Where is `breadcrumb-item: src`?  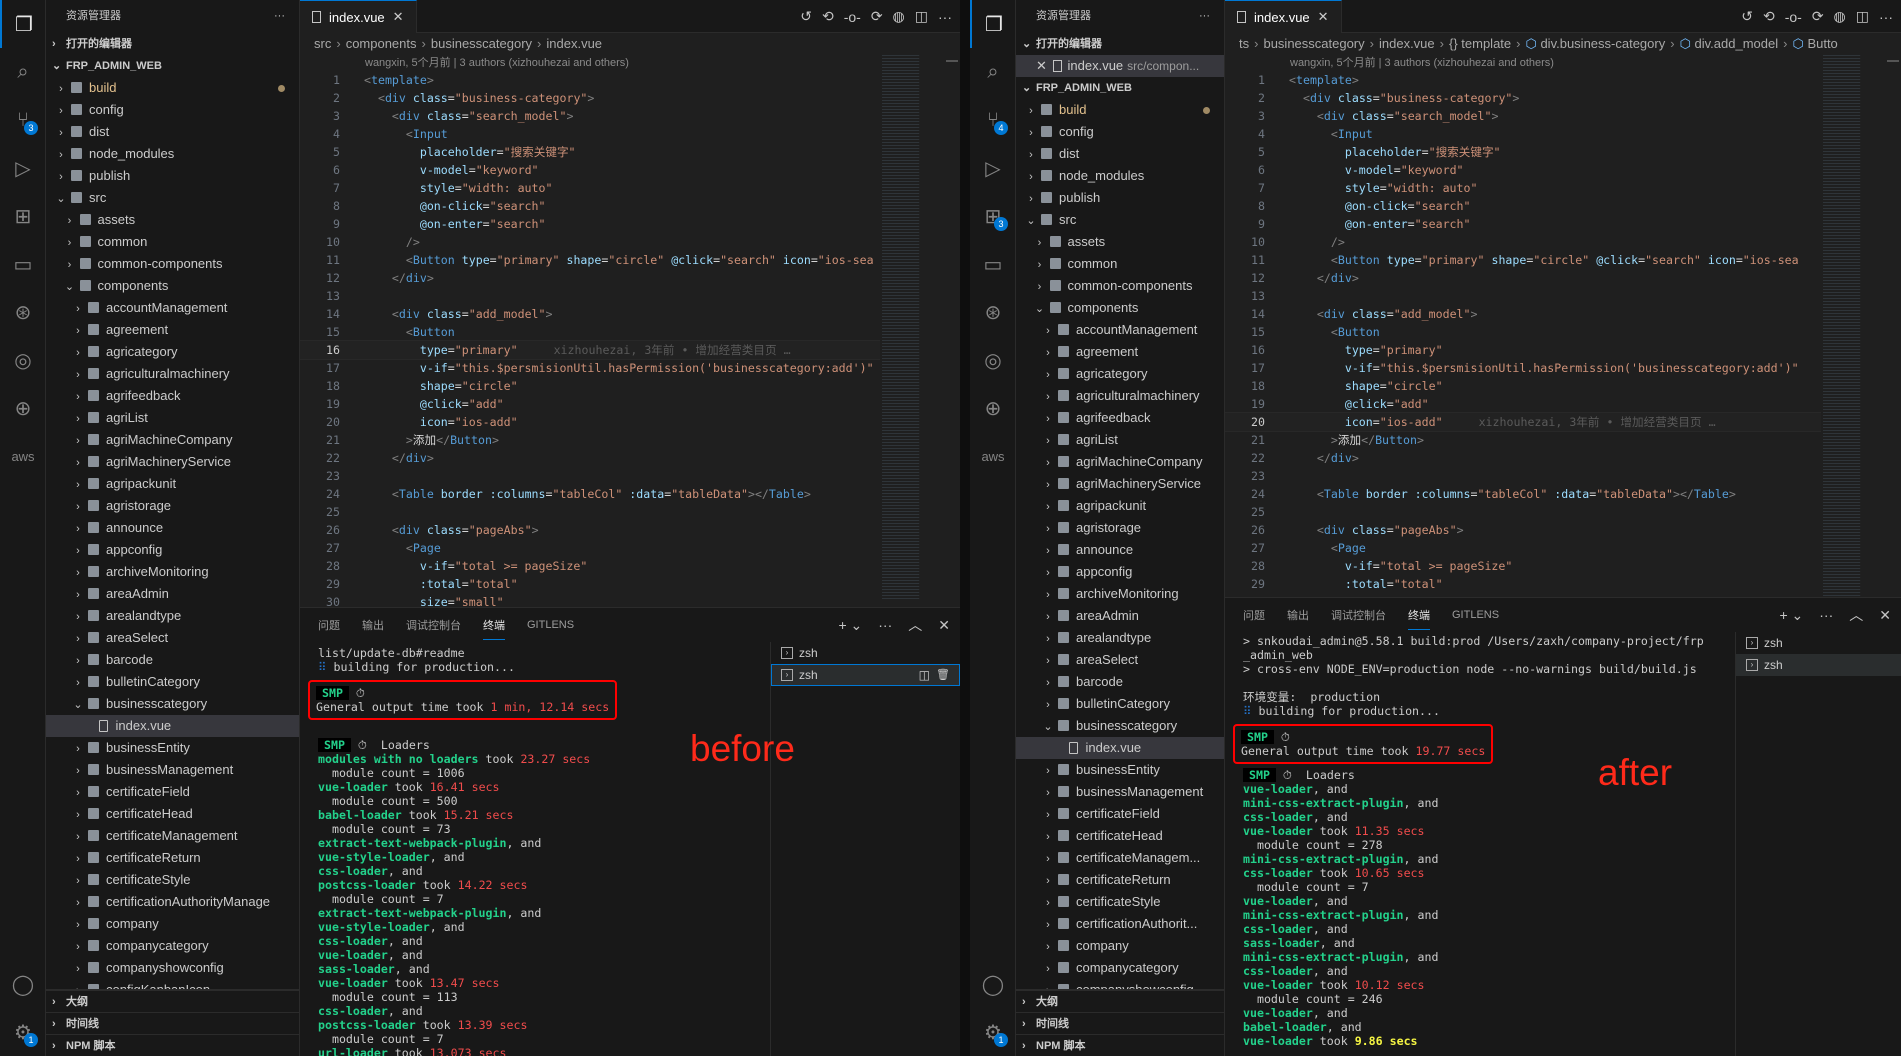
breadcrumb-item: src is located at coordinates (322, 43).